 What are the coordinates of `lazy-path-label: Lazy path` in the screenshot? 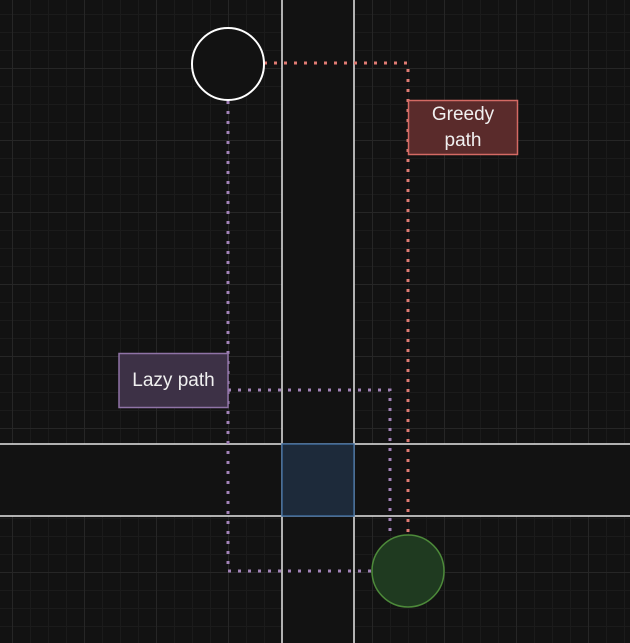 It's located at (173, 380).